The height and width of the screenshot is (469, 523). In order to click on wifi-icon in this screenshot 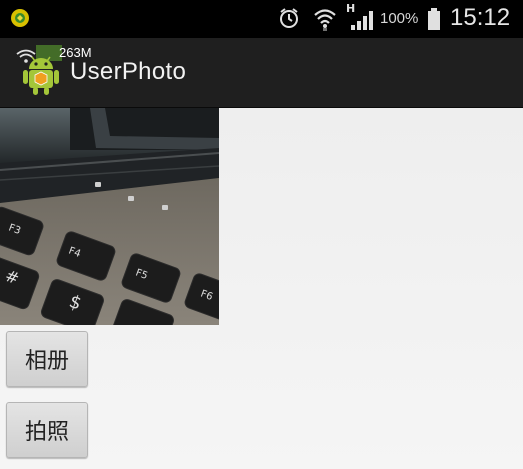, I will do `click(325, 20)`.